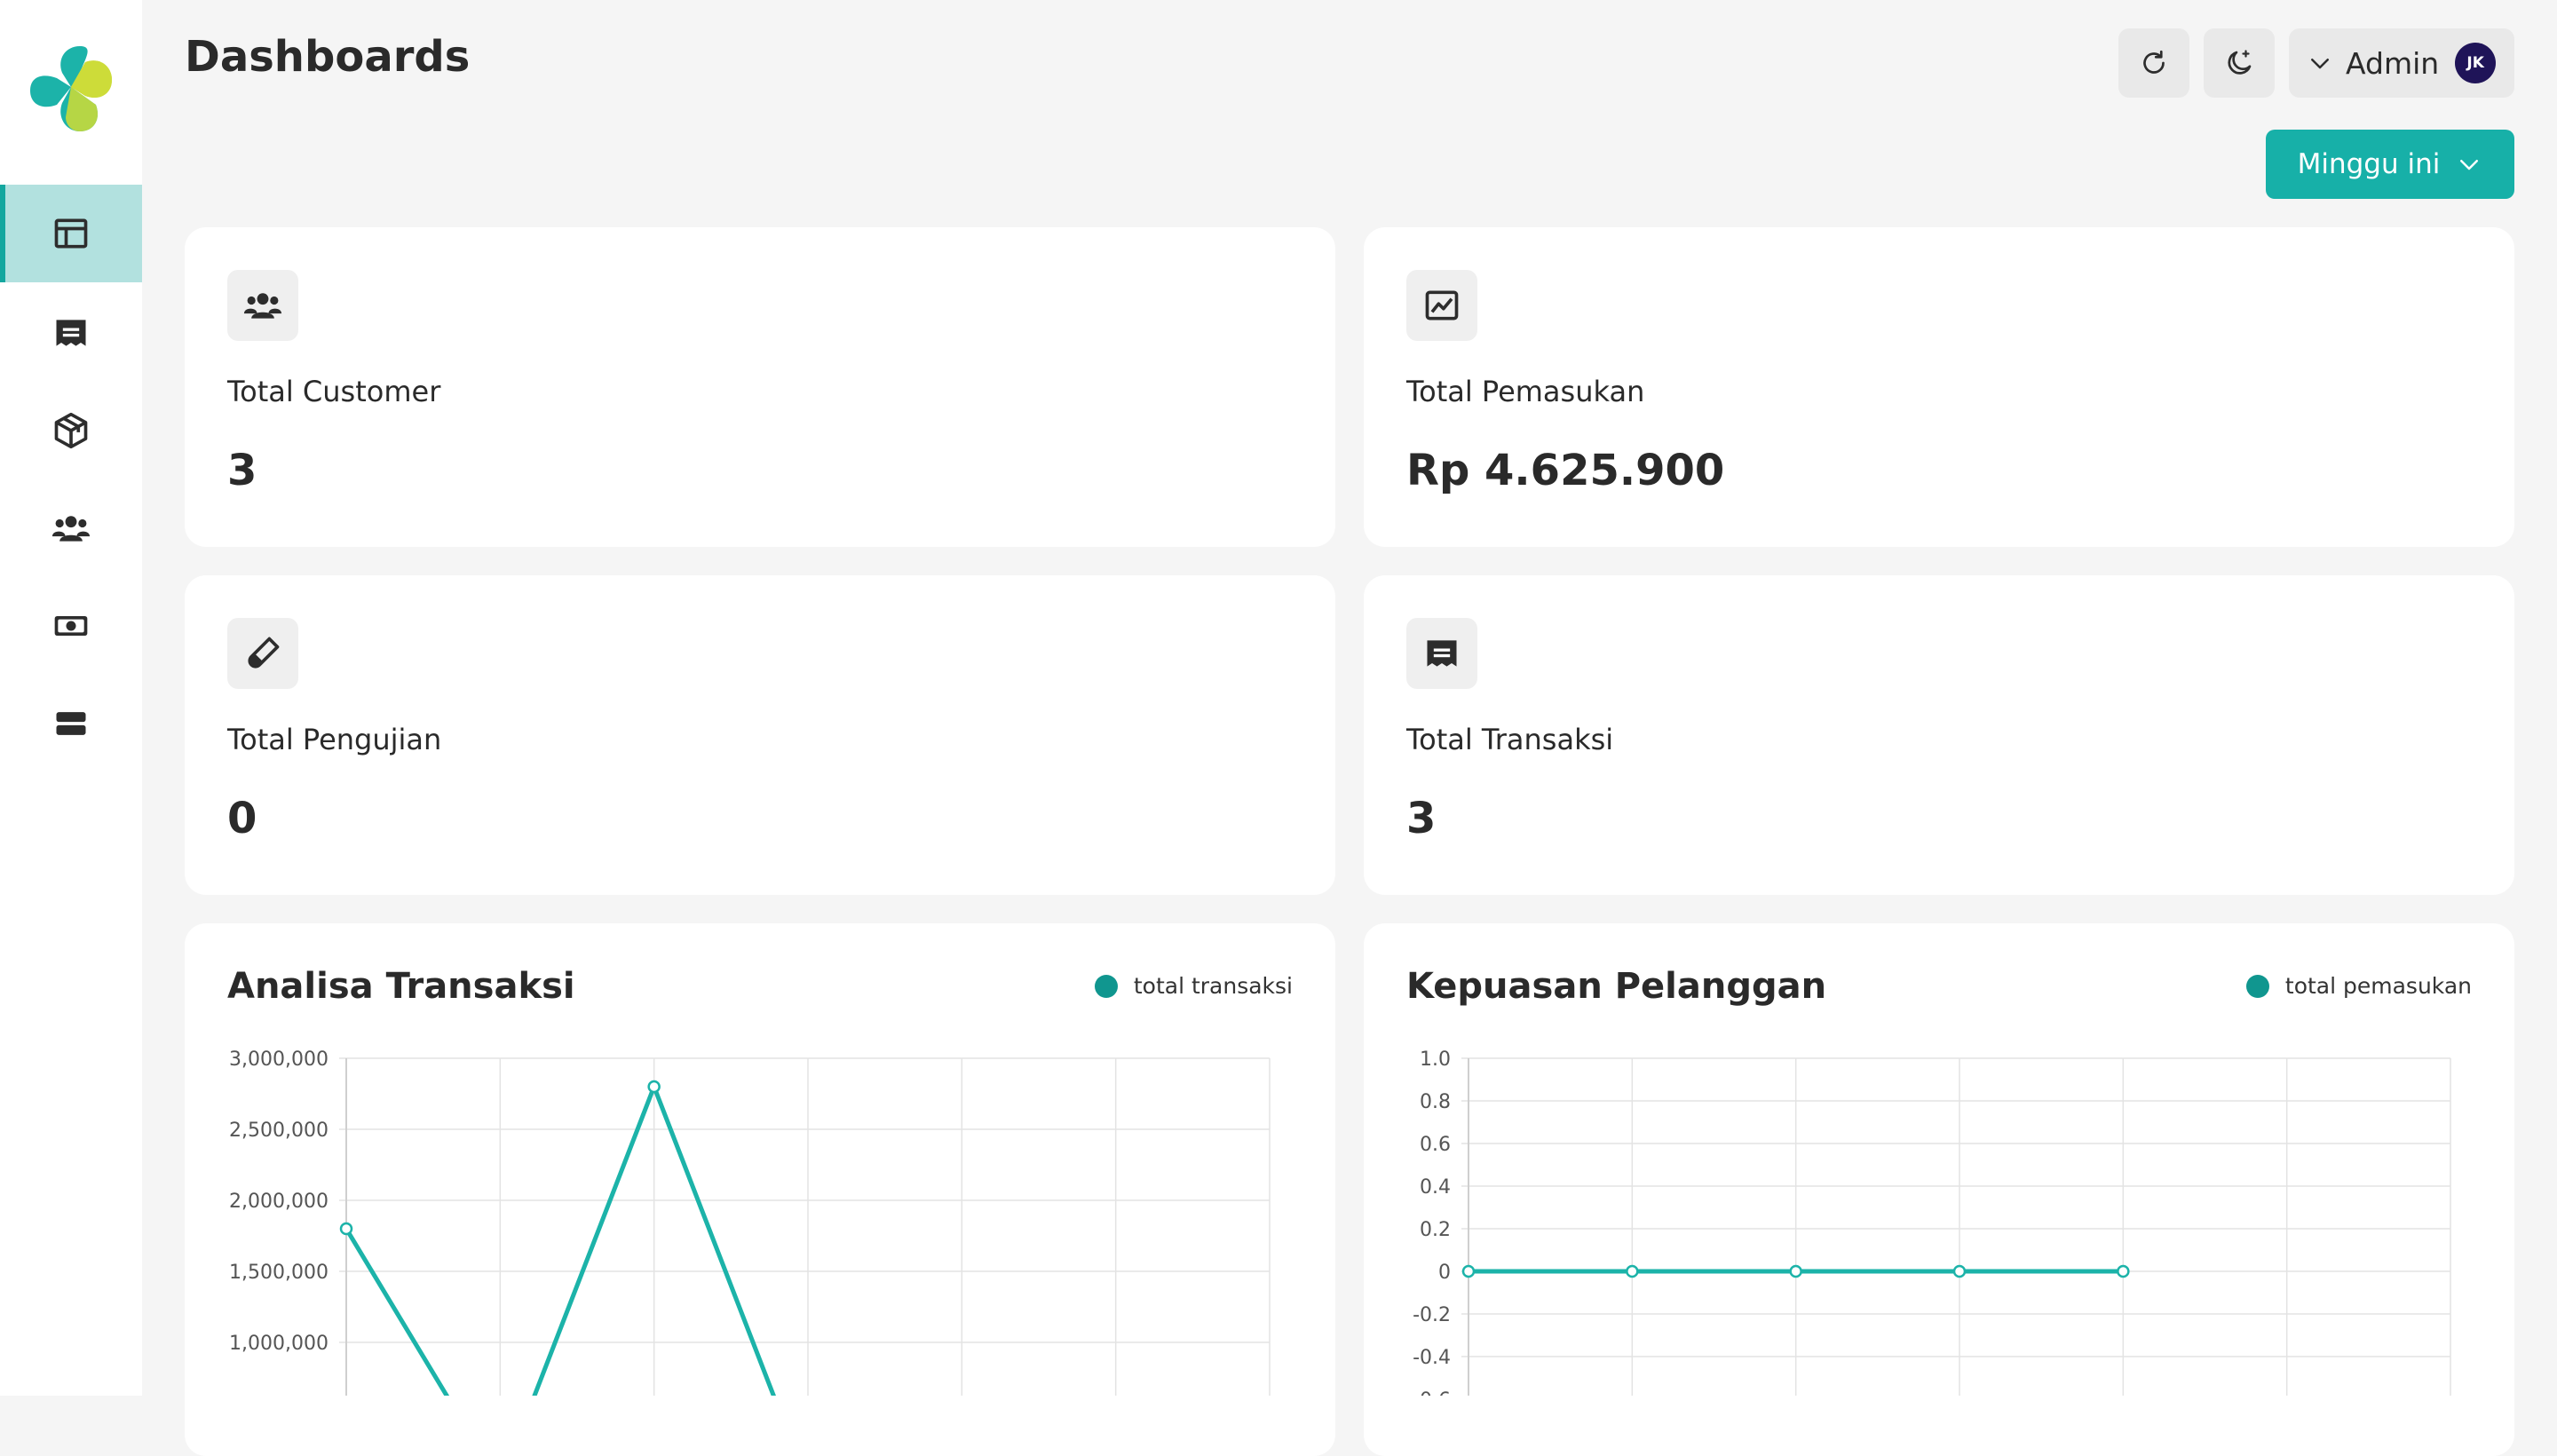  What do you see at coordinates (1565, 471) in the screenshot?
I see `stat-value: Rp 4.625.900` at bounding box center [1565, 471].